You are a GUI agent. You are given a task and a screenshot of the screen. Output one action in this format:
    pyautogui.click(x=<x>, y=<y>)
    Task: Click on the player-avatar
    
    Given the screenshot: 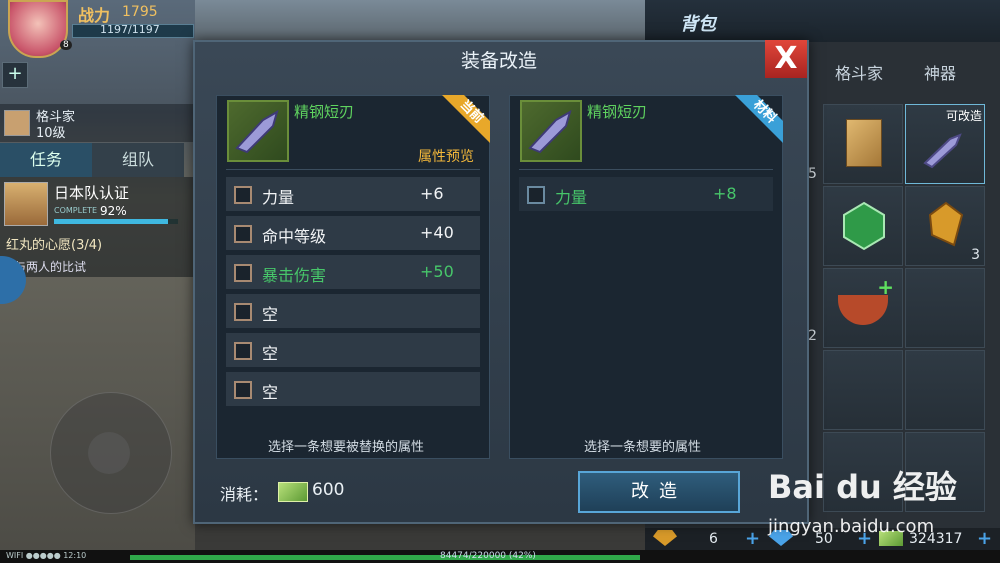 What is the action you would take?
    pyautogui.click(x=38, y=29)
    